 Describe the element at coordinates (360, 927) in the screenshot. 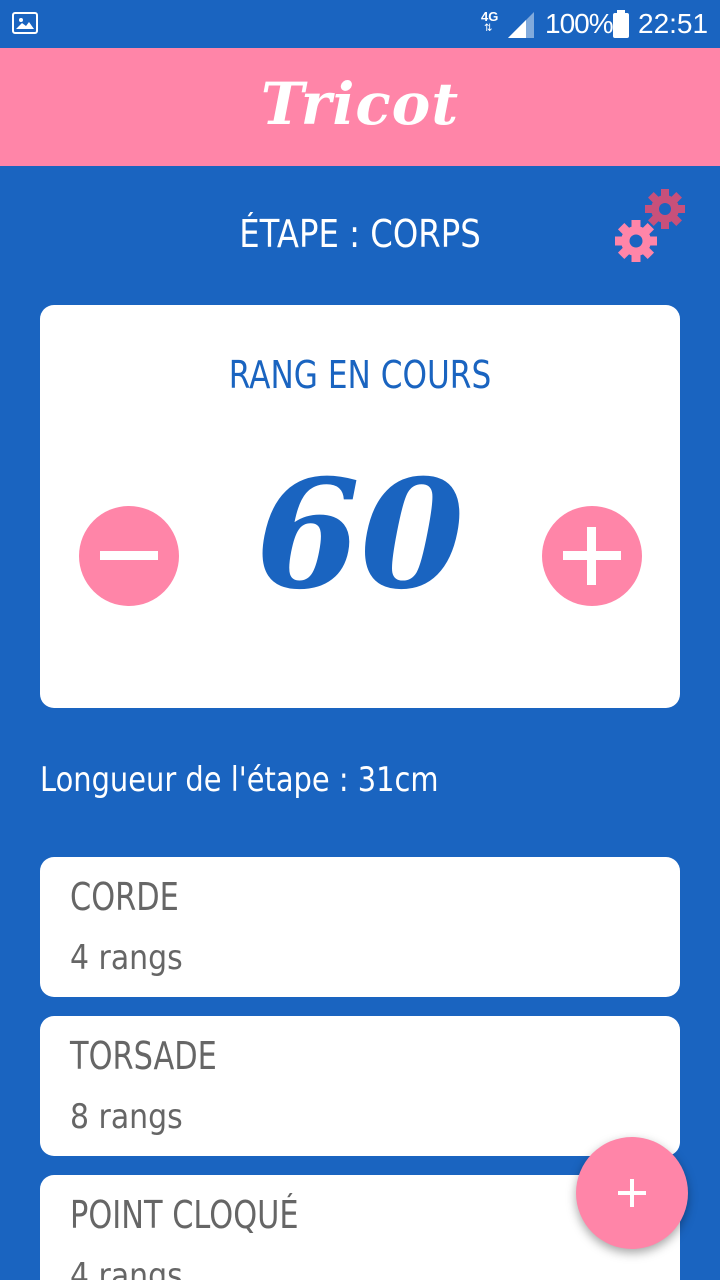

I see `stitch-item: CORDE 4 rangs` at that location.